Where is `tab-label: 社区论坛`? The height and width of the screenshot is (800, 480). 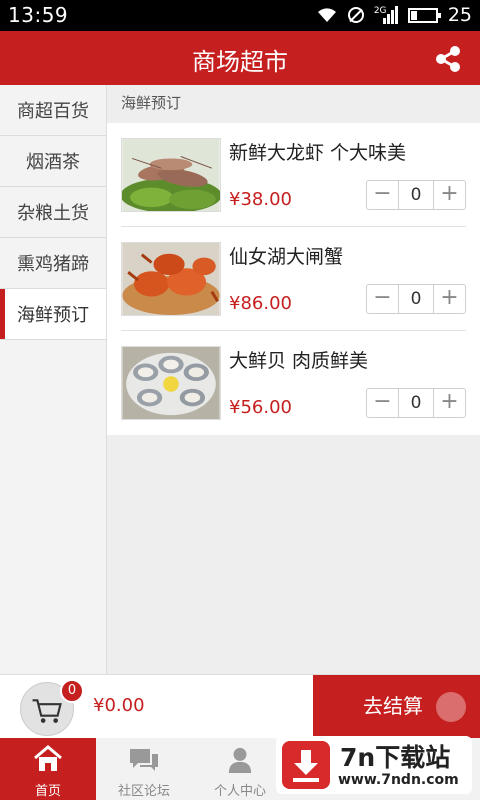
tab-label: 社区论坛 is located at coordinates (143, 791).